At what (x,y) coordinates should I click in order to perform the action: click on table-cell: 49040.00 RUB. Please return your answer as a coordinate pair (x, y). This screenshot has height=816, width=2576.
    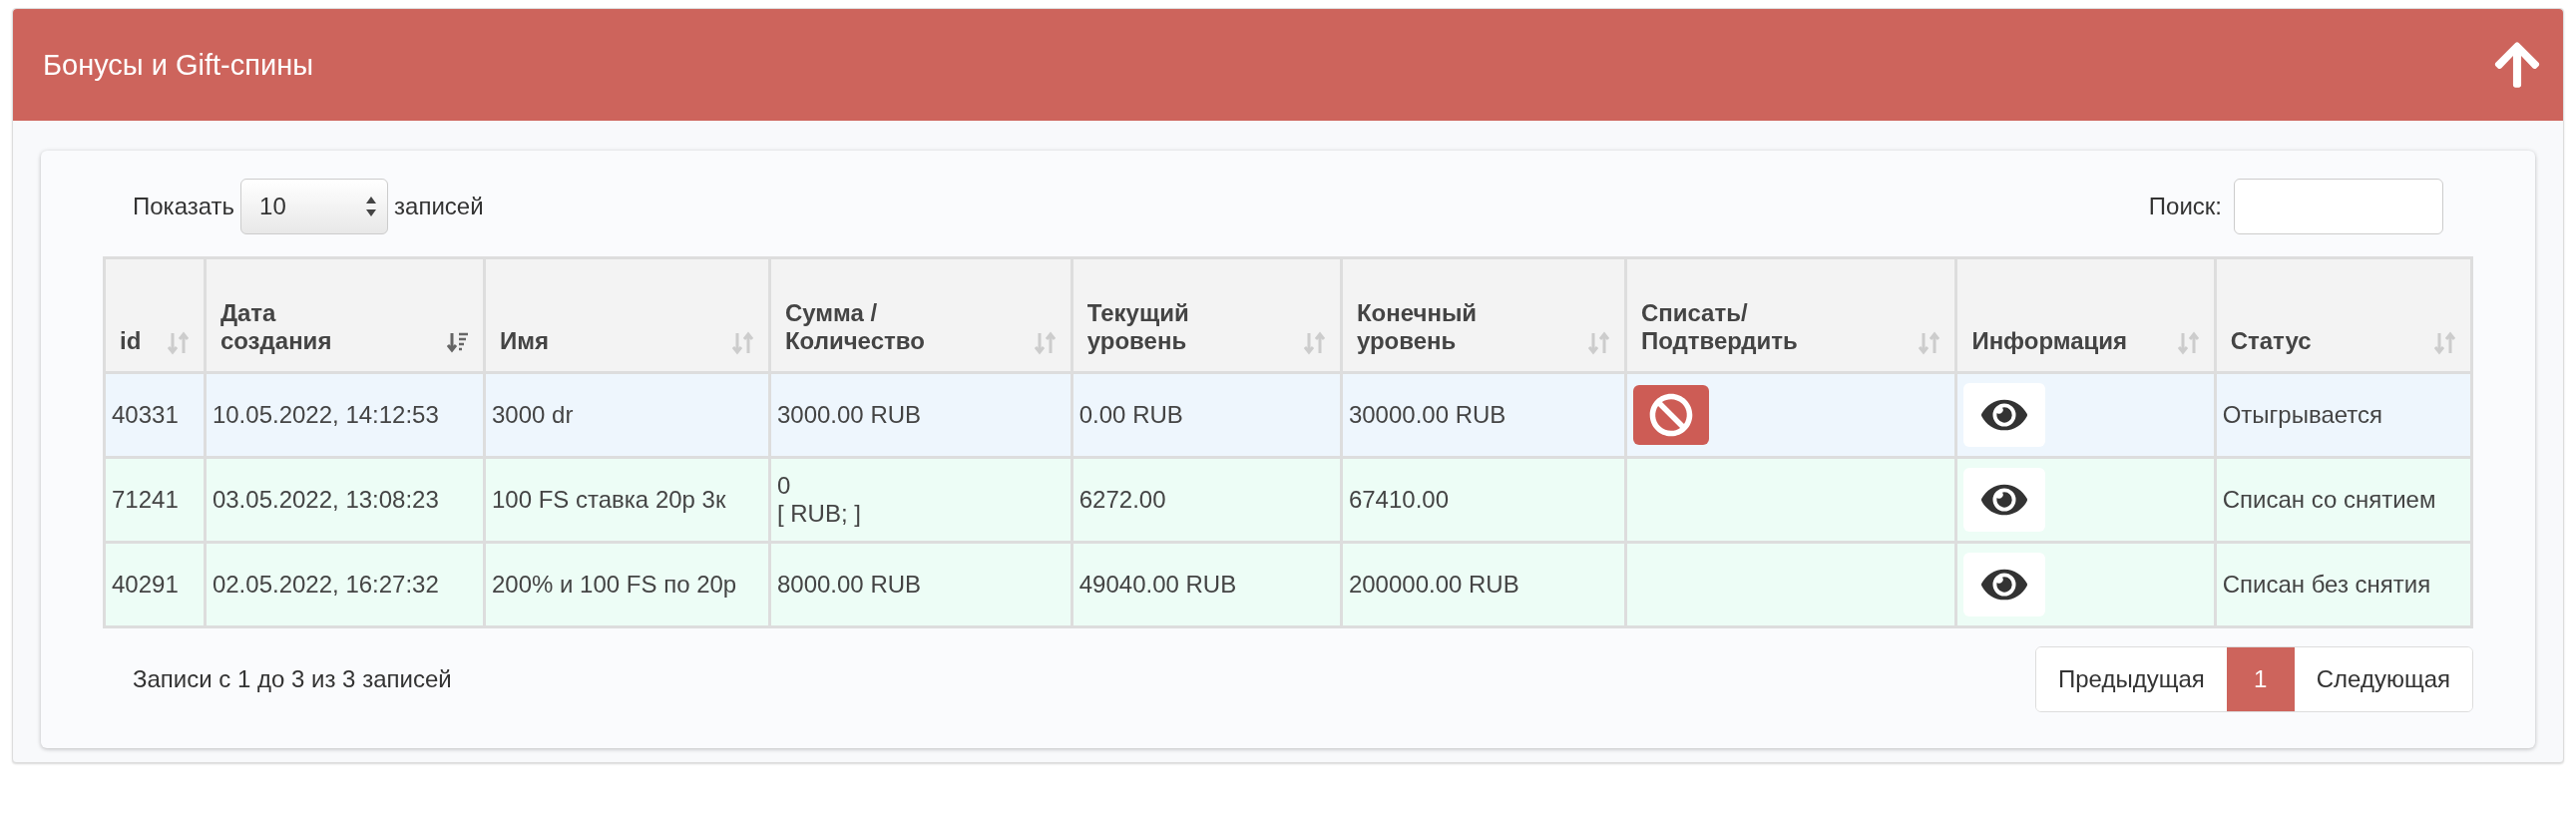
    Looking at the image, I should click on (1207, 584).